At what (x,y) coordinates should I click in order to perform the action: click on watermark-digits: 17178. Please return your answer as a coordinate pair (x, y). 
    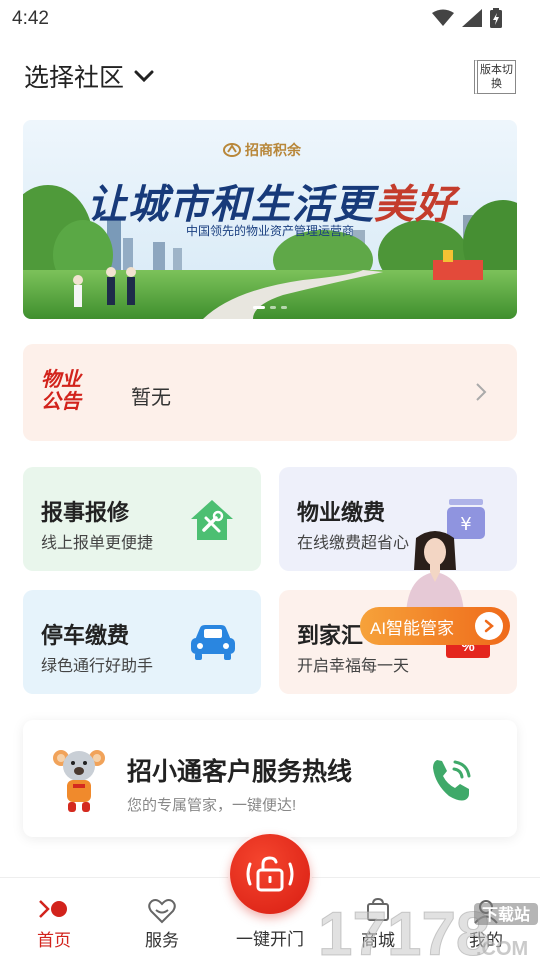
    Looking at the image, I should click on (404, 930).